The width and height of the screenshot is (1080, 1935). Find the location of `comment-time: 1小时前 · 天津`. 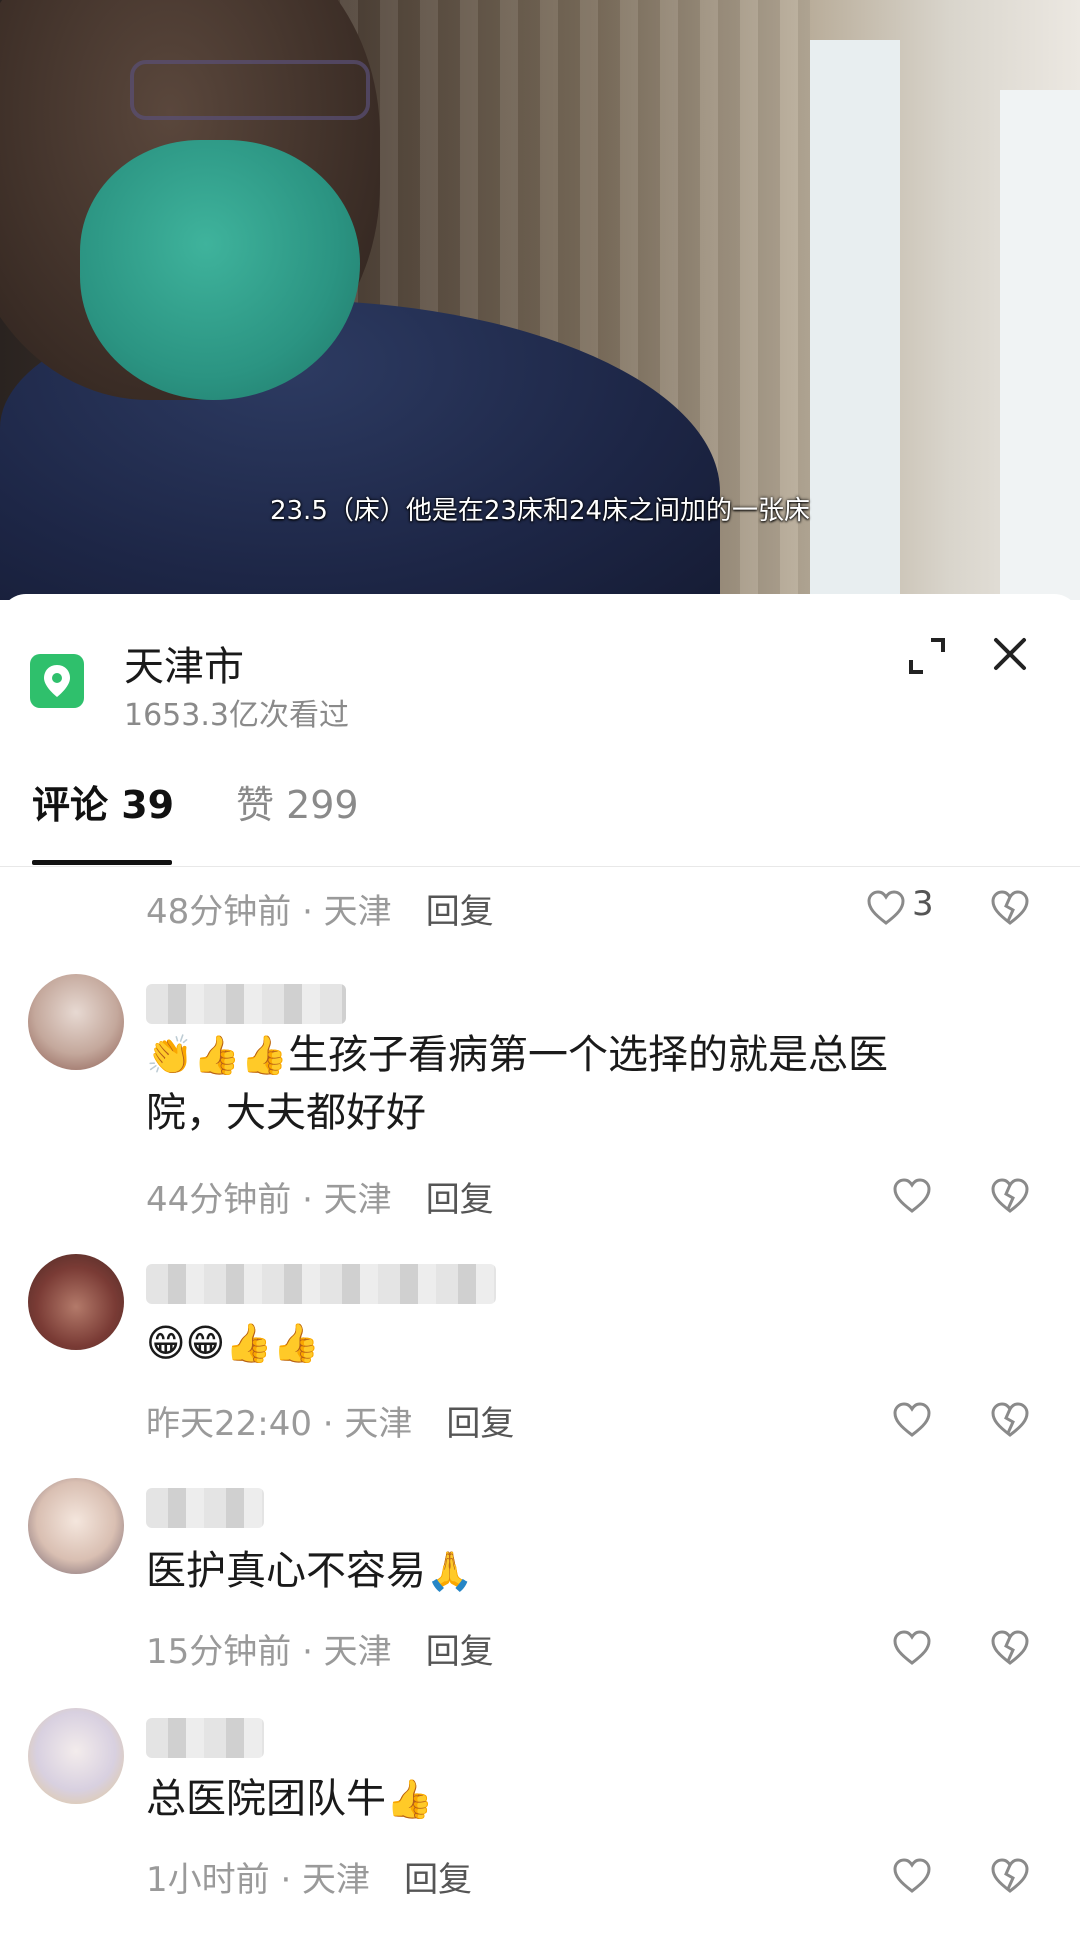

comment-time: 1小时前 · 天津 is located at coordinates (258, 1880).